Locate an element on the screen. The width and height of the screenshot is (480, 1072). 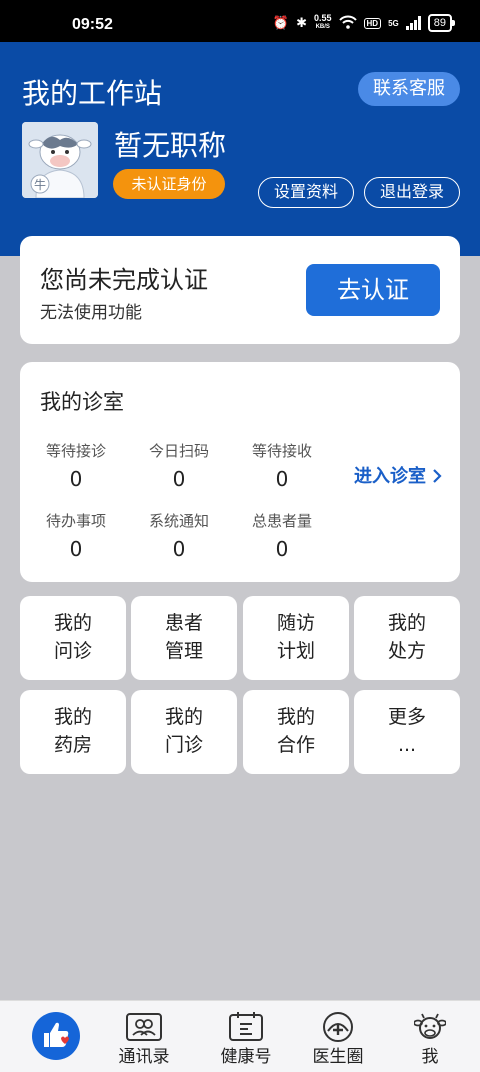
battery-indicator: 89 is located at coordinates (441, 23).